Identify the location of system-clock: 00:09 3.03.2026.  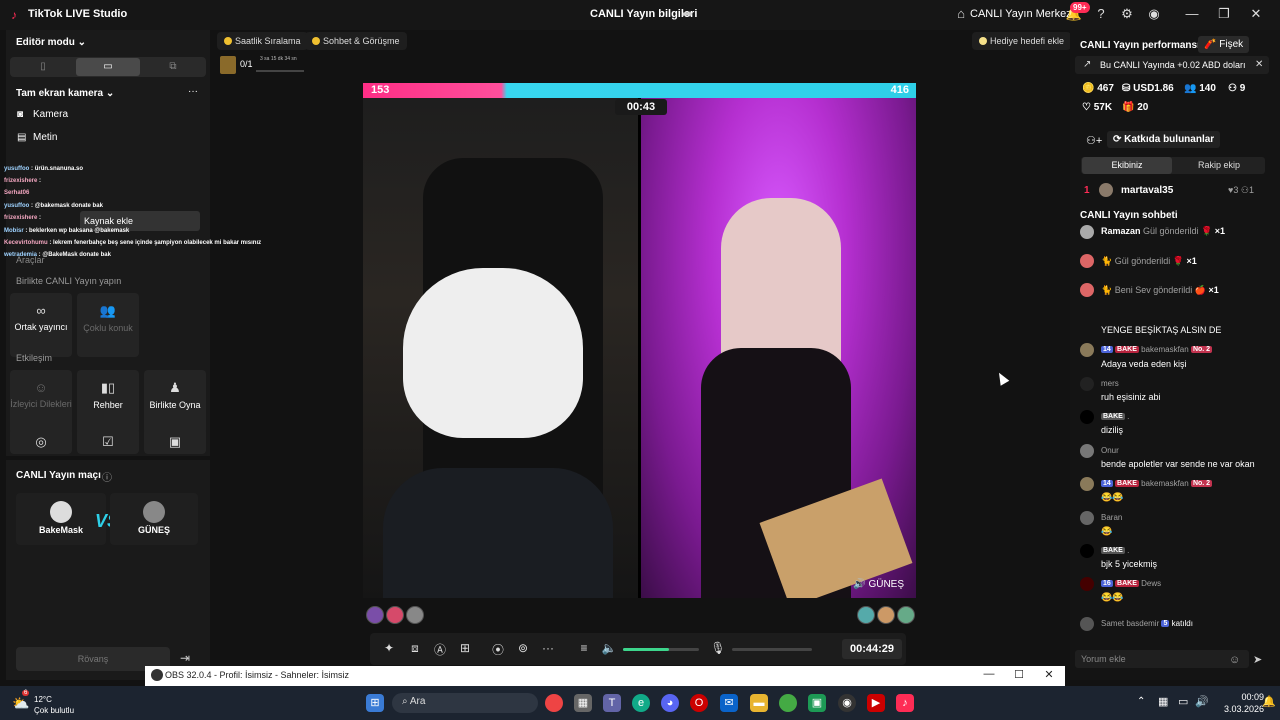
(1244, 703).